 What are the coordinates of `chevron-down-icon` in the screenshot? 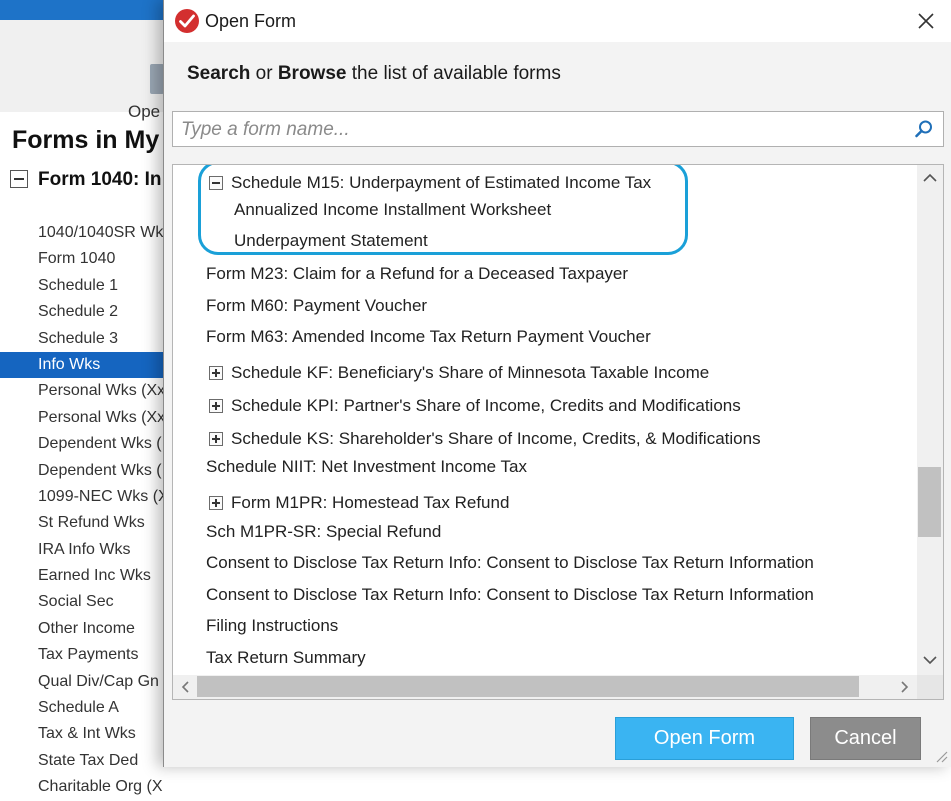 It's located at (930, 660).